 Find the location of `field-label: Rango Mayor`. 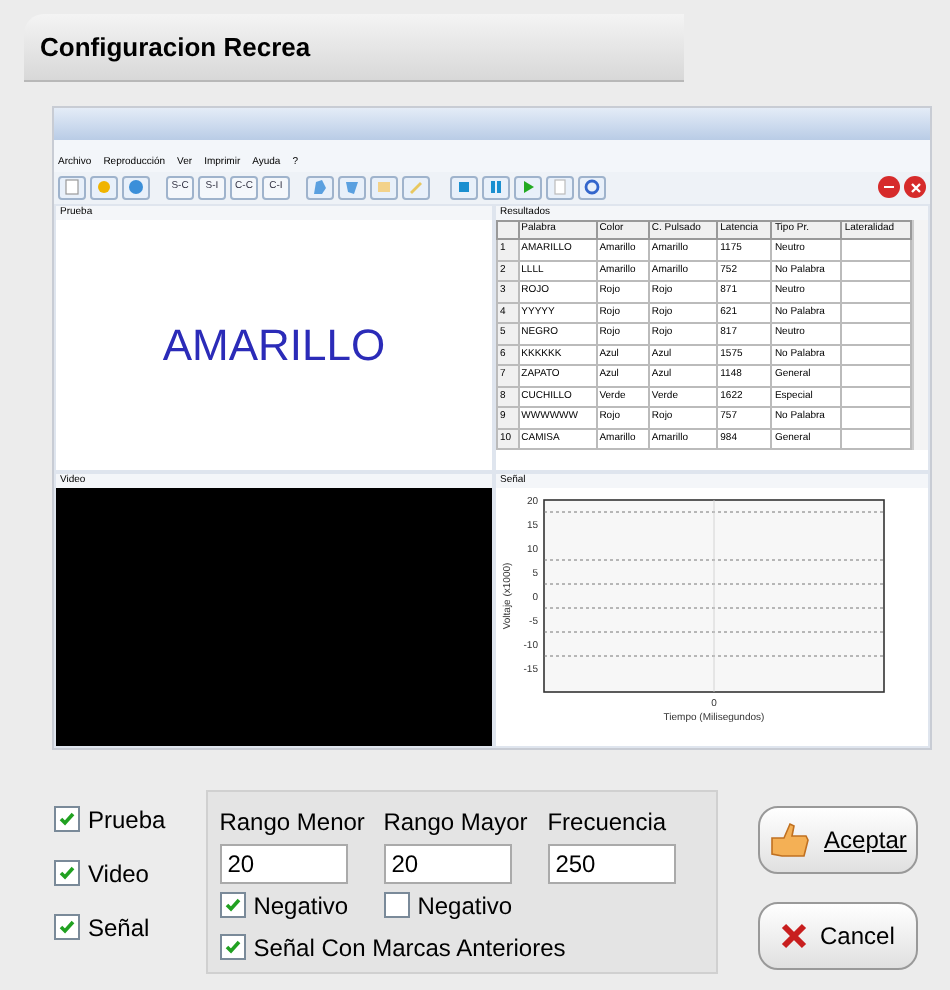

field-label: Rango Mayor is located at coordinates (456, 822).